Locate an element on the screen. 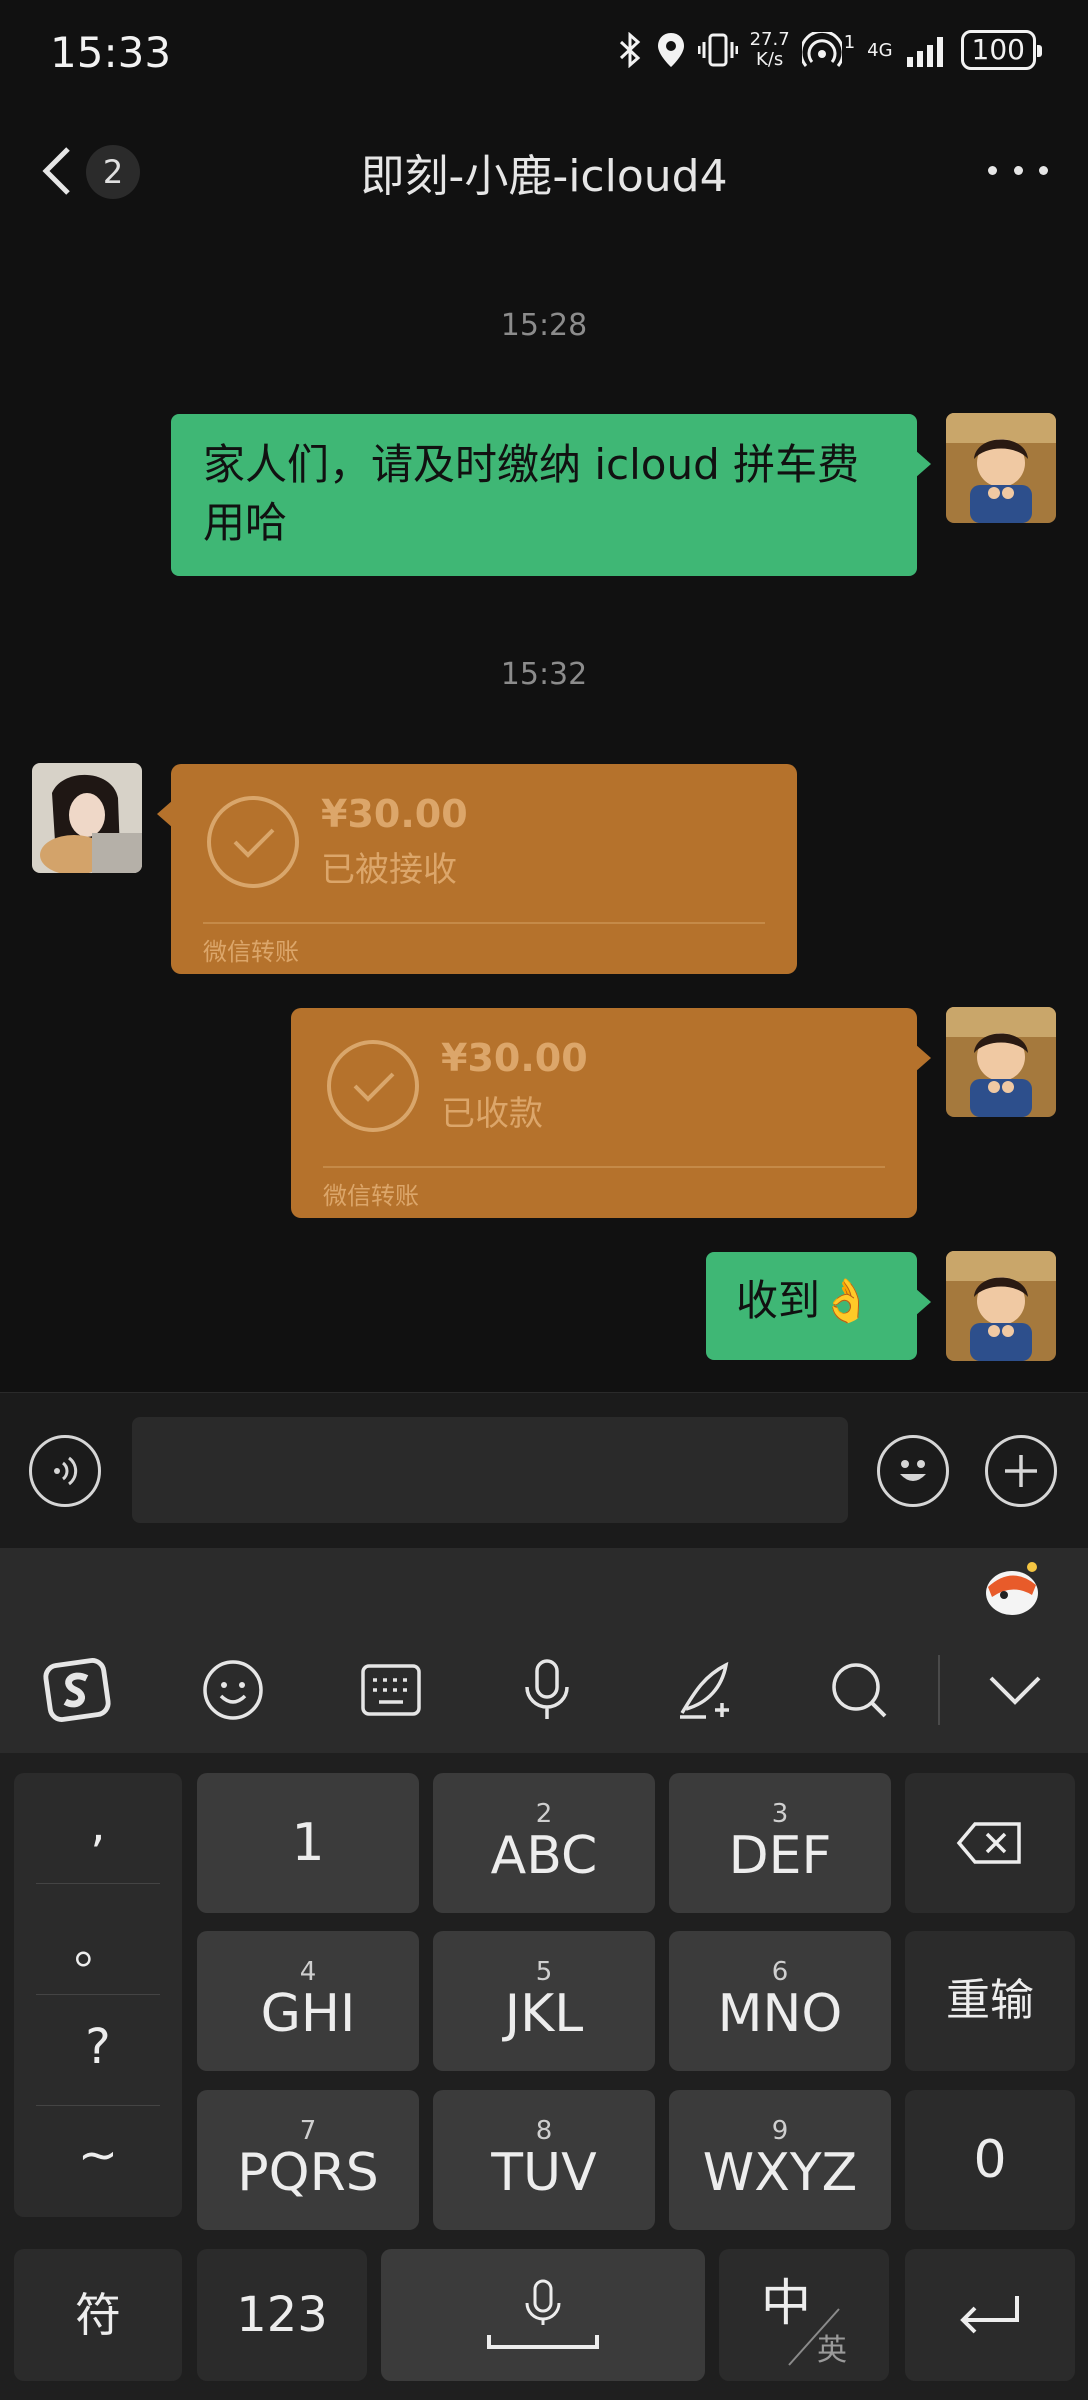  key-number: 6 is located at coordinates (780, 1972).